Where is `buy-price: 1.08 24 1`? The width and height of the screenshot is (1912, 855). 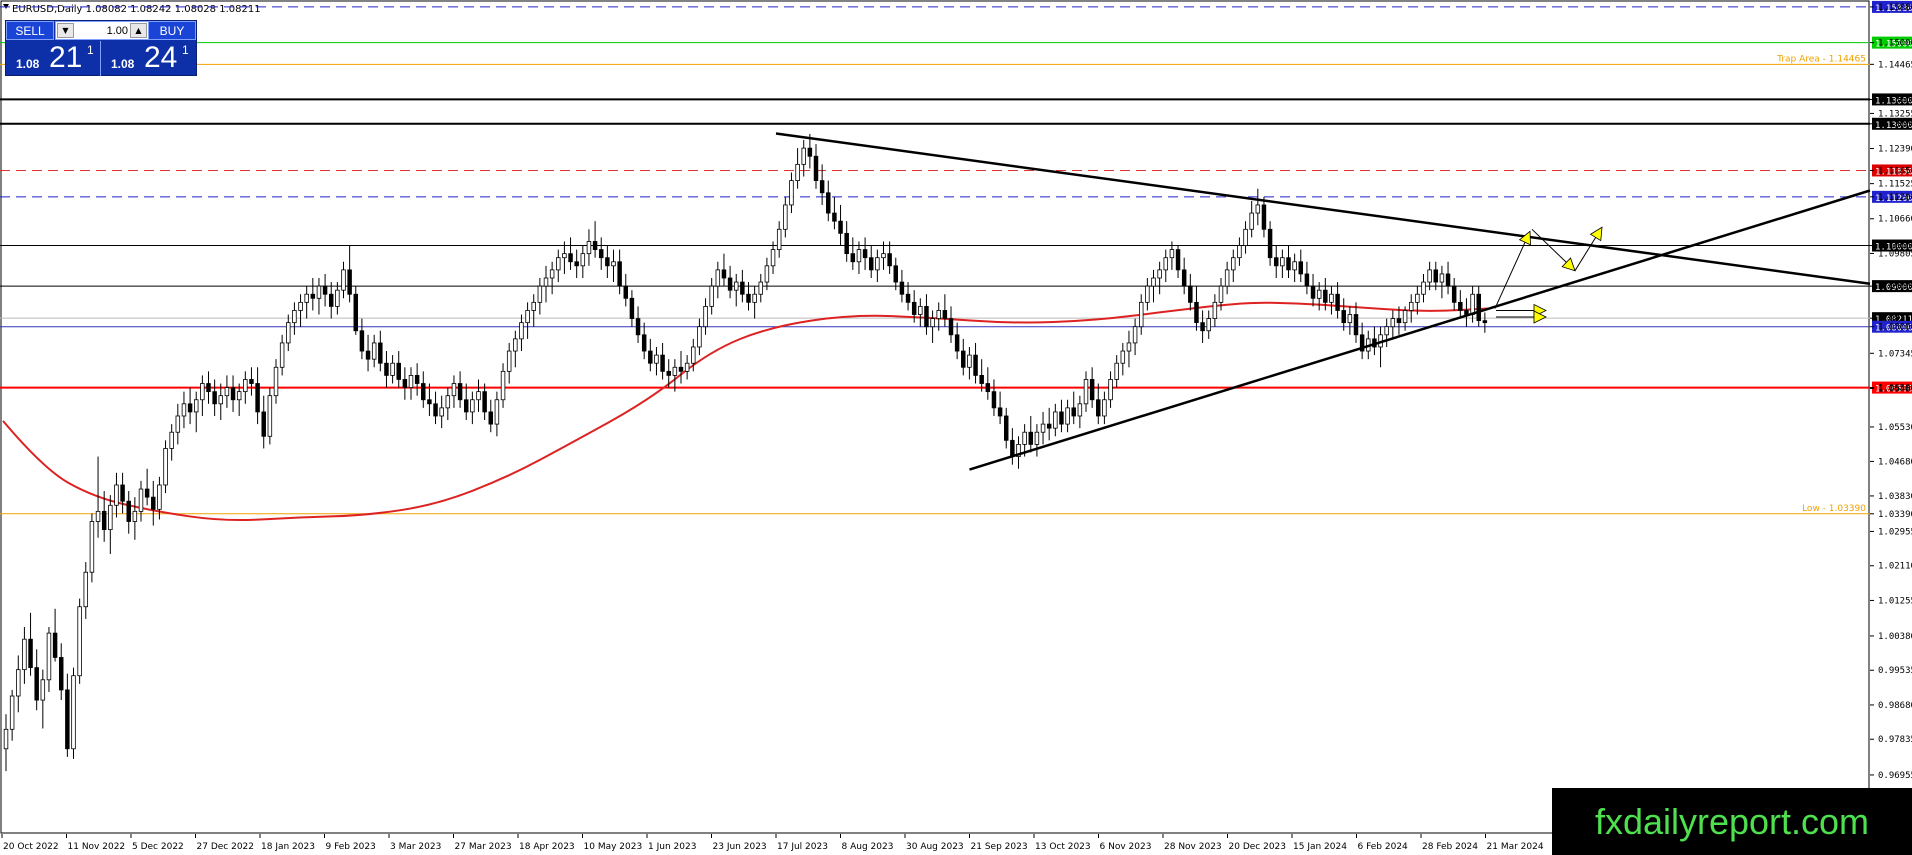
buy-price: 1.08 24 1 is located at coordinates (148, 58).